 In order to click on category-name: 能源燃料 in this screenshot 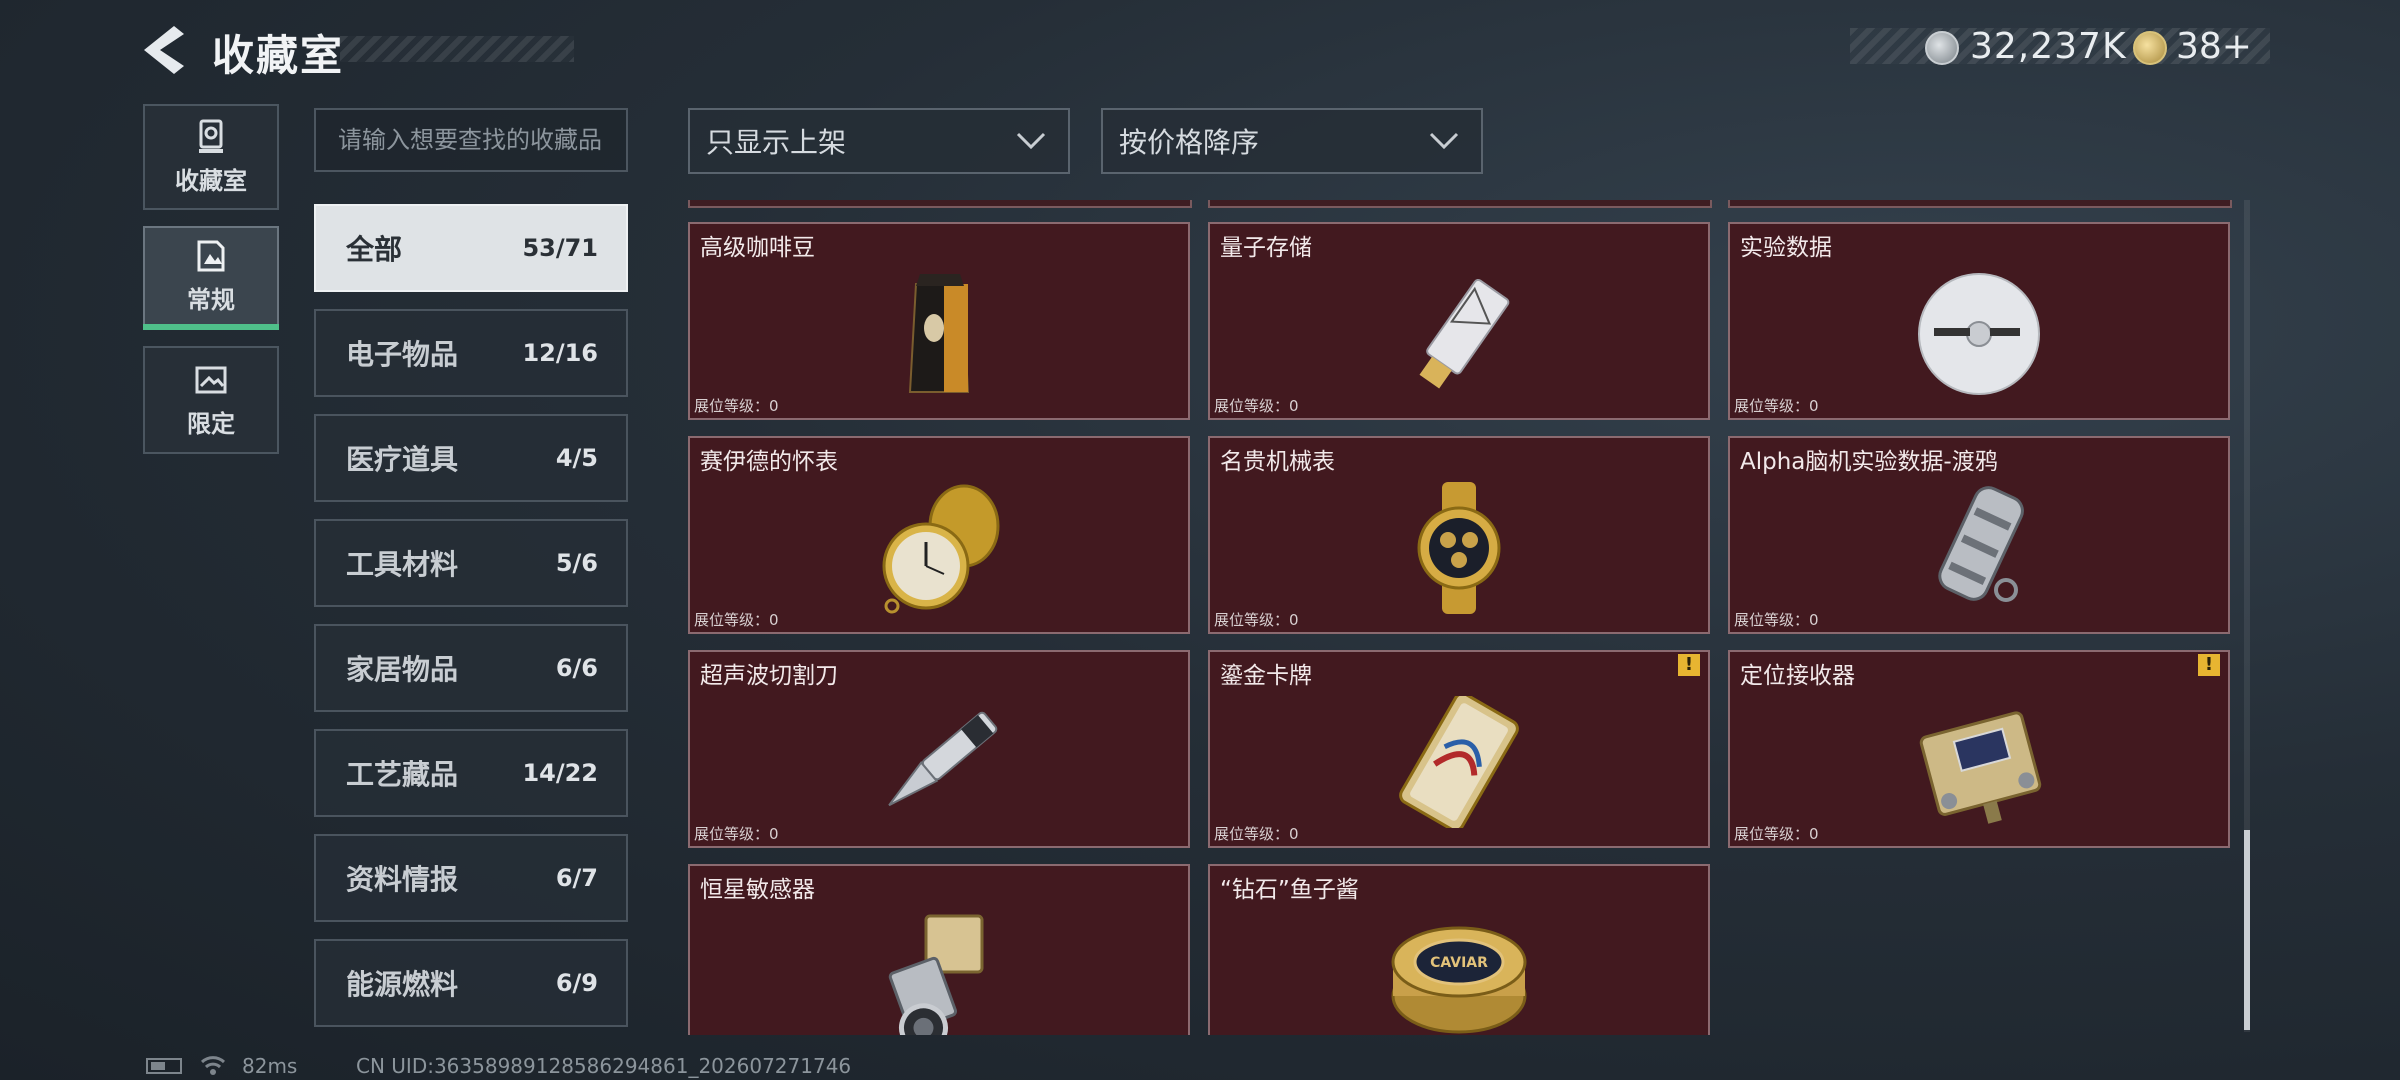, I will do `click(402, 984)`.